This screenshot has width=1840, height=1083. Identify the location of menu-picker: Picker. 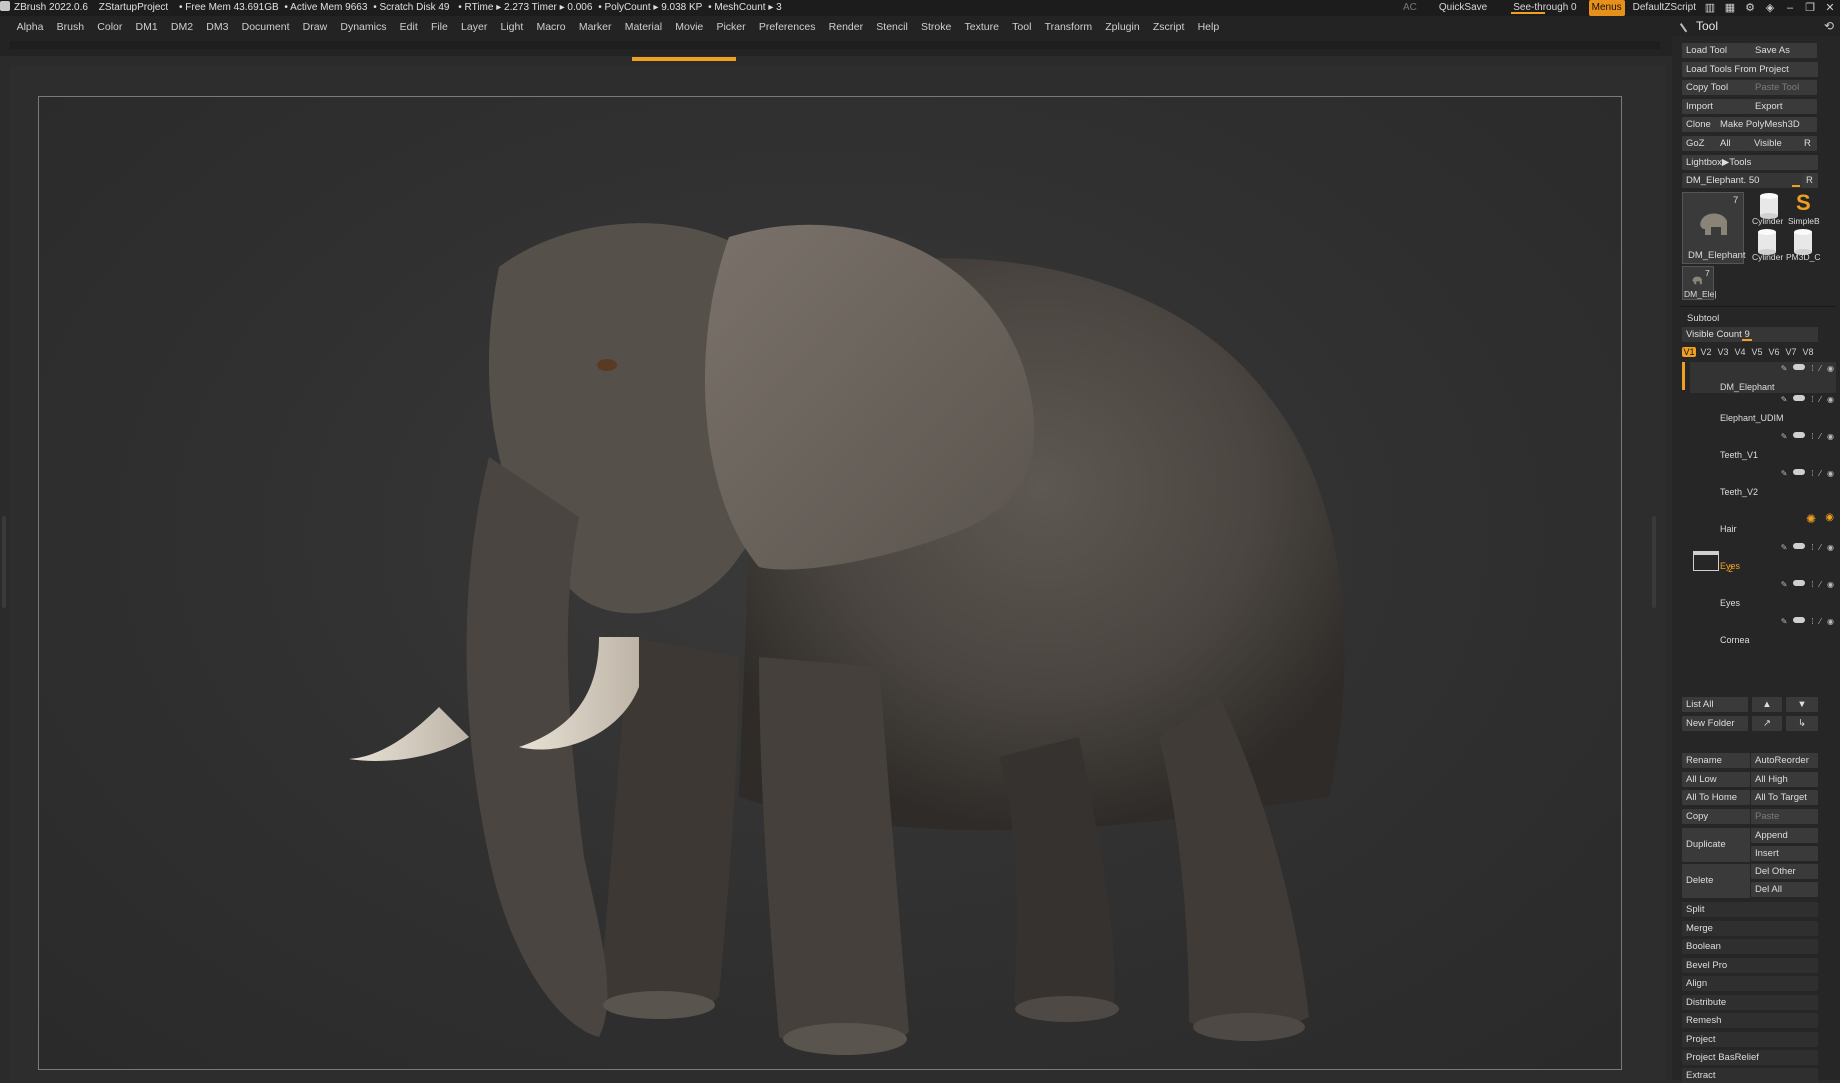
(731, 27).